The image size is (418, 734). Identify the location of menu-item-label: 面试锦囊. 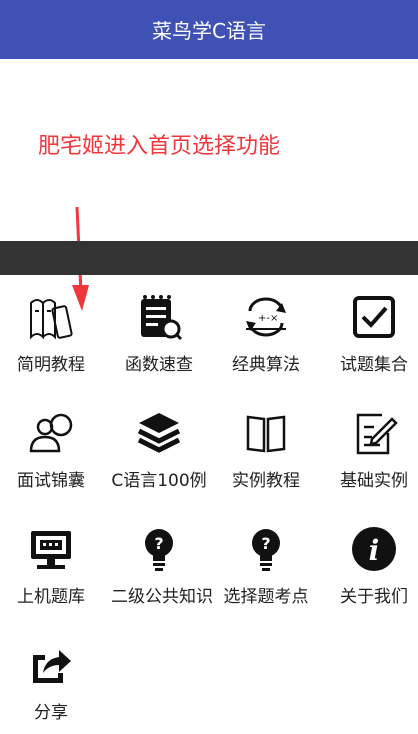
(51, 481).